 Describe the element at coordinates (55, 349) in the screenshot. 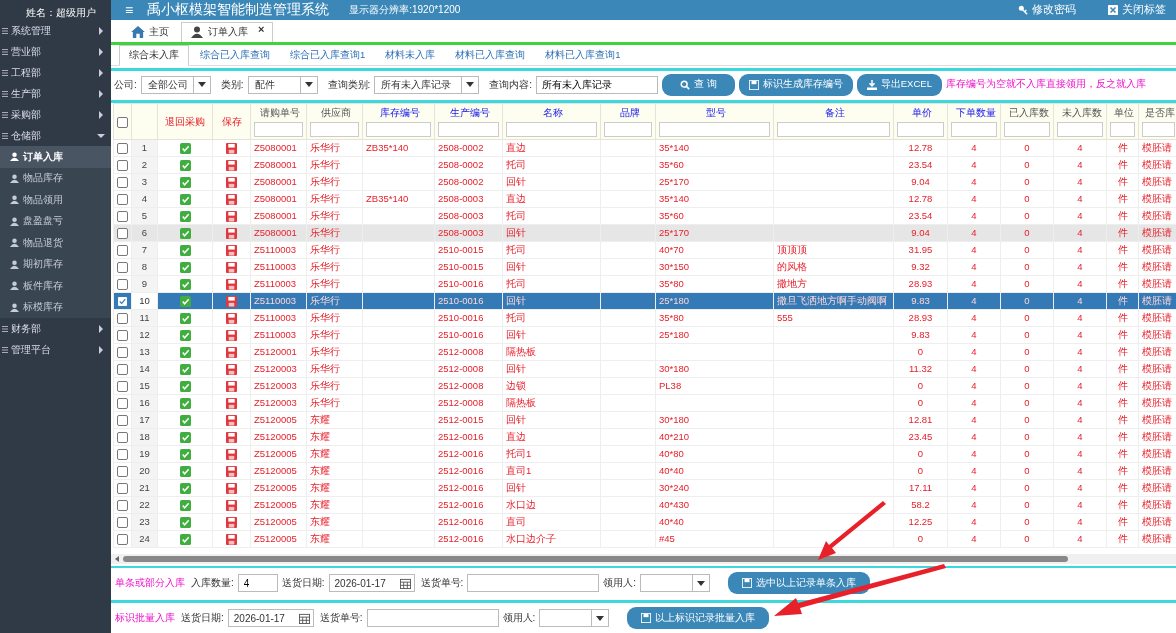

I see `sidebar-item: 管理平台` at that location.